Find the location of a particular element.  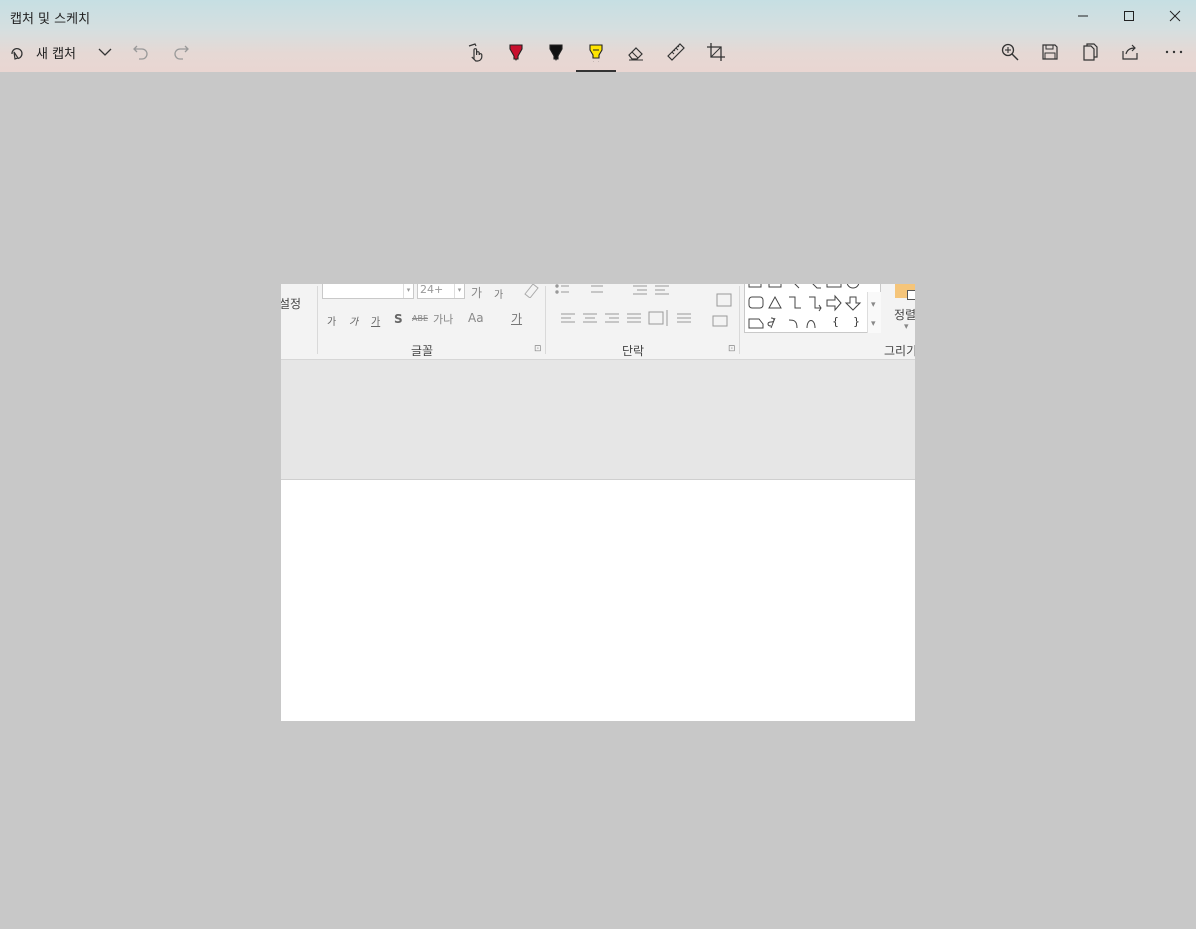

shapes-scrollbar: ▾ ▾ is located at coordinates (874, 312).